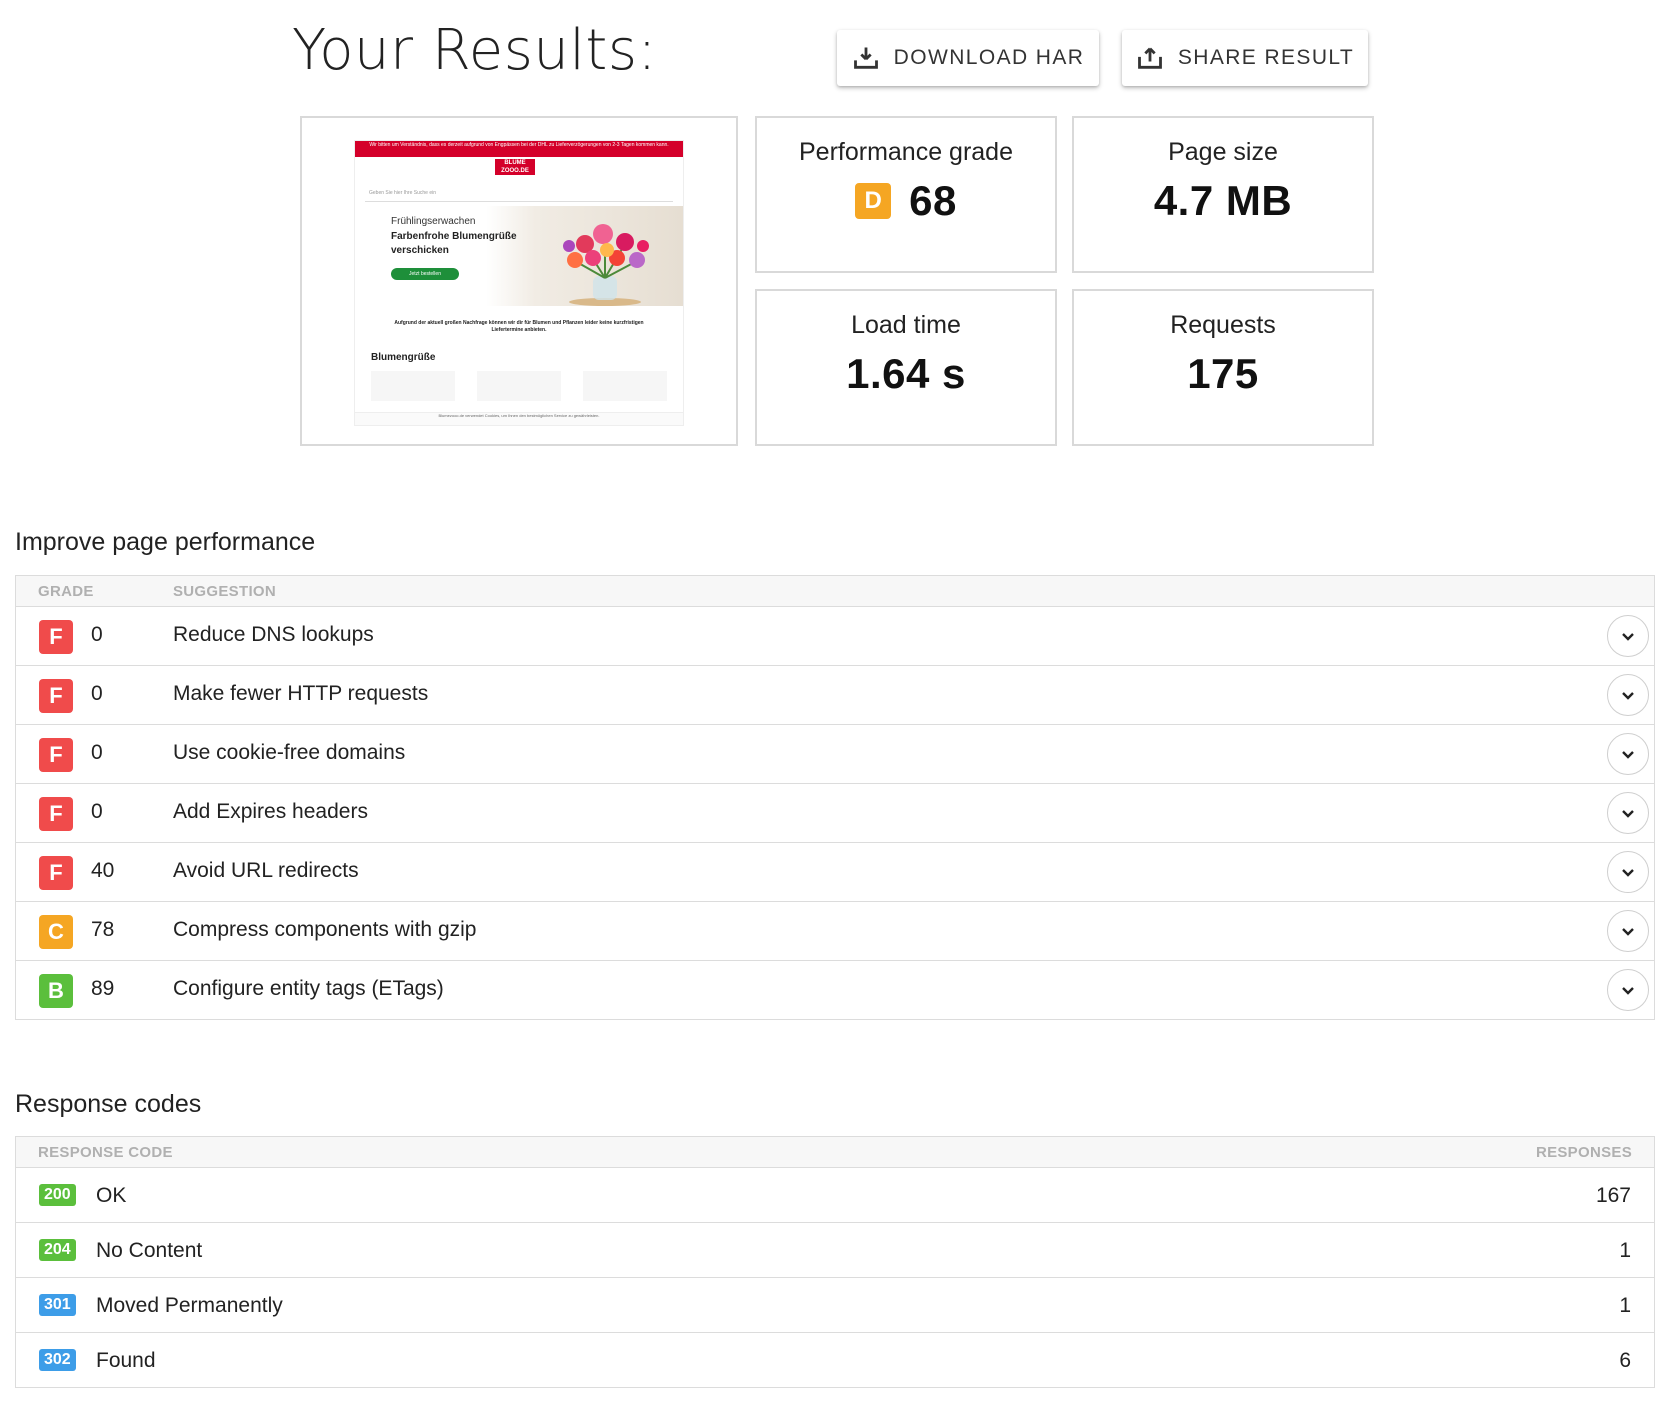 The image size is (1668, 1414). I want to click on response-codes-section-title: Response codes, so click(108, 1104).